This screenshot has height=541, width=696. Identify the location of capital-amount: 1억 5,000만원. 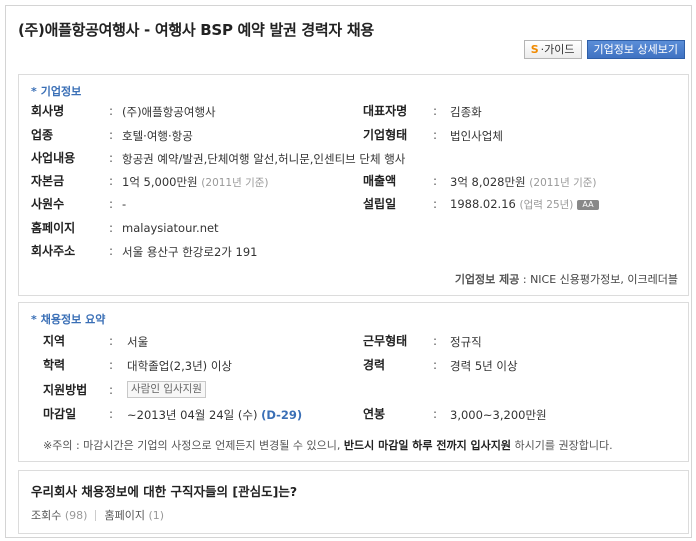
(160, 182).